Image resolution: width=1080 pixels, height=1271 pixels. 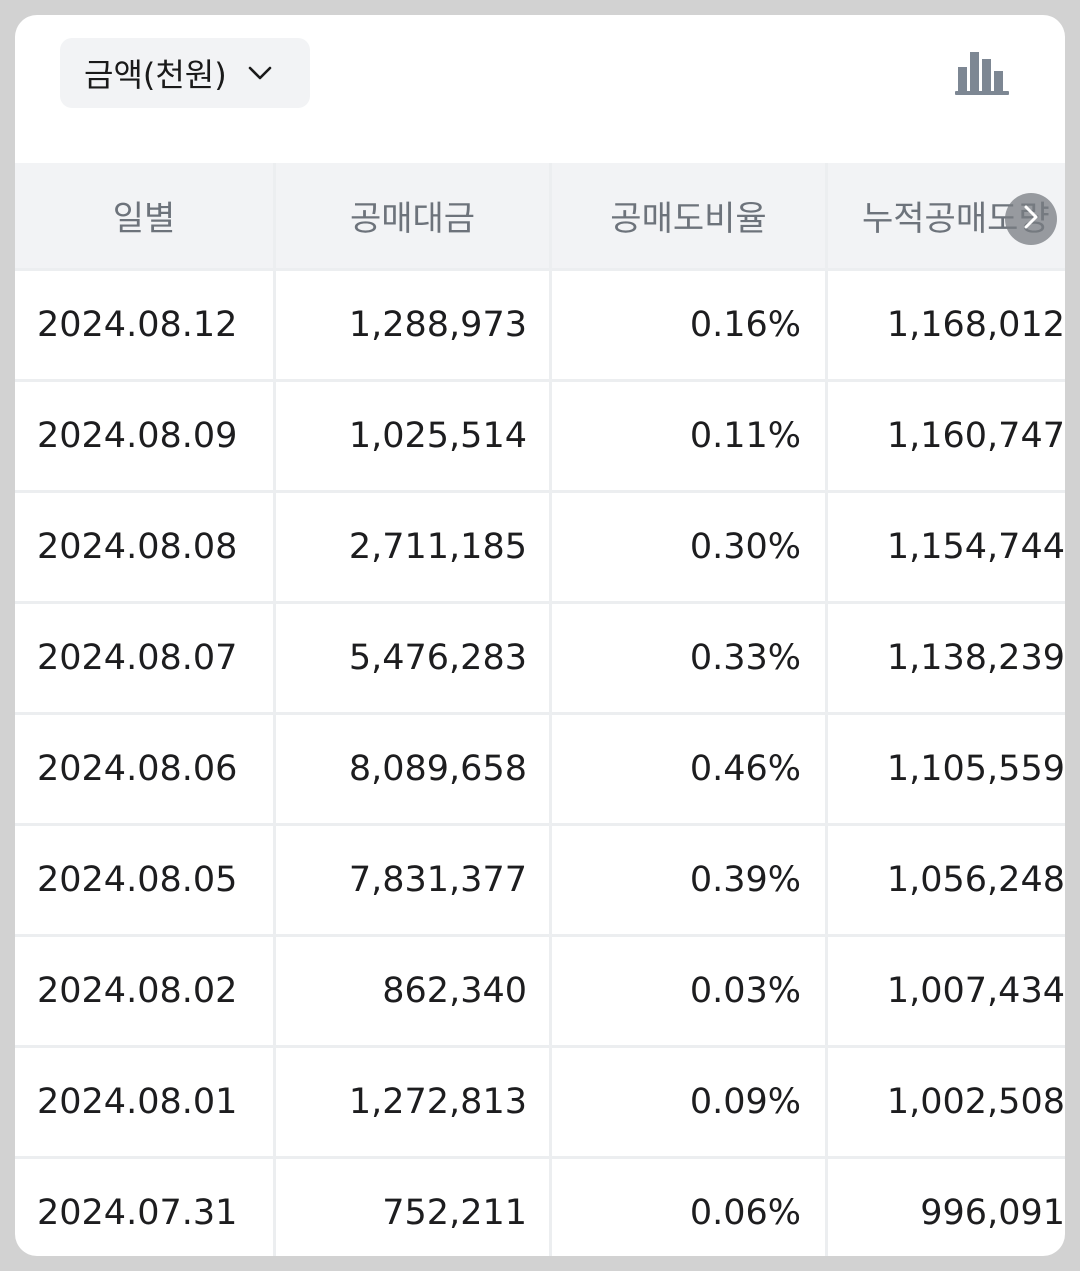 I want to click on chevron-right-icon, so click(x=1031, y=219).